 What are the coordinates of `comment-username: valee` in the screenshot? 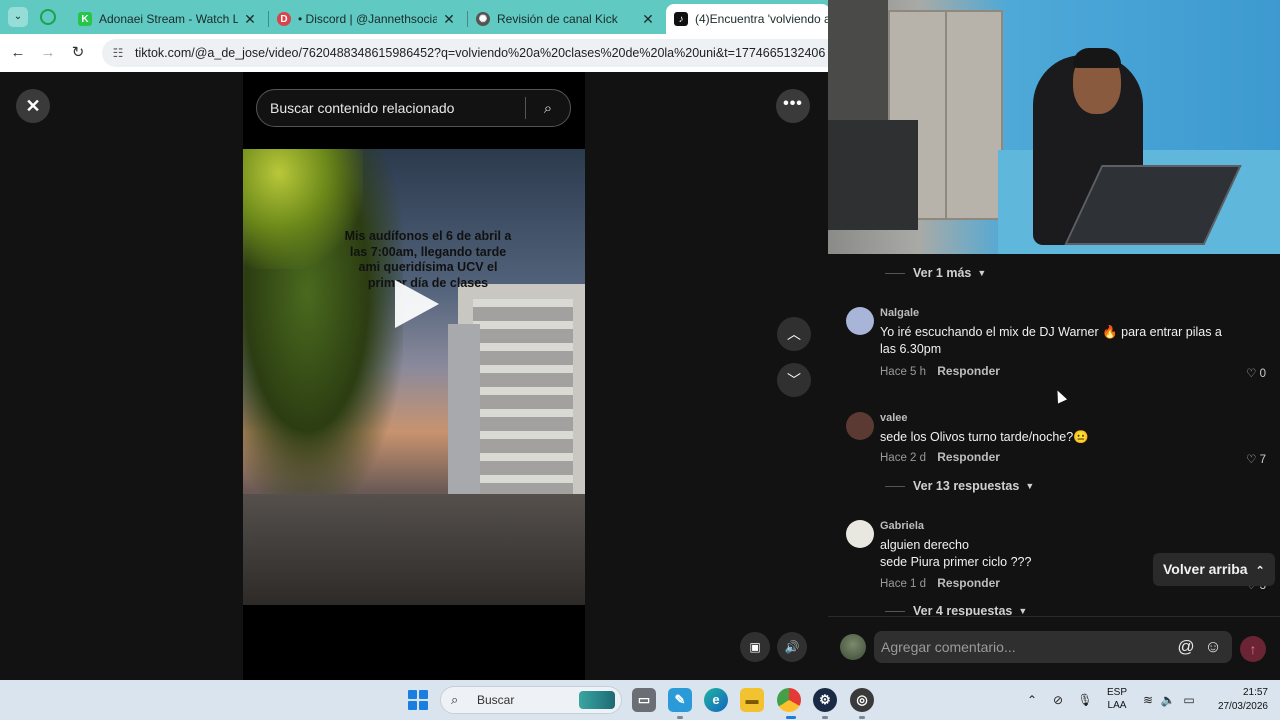 It's located at (894, 418).